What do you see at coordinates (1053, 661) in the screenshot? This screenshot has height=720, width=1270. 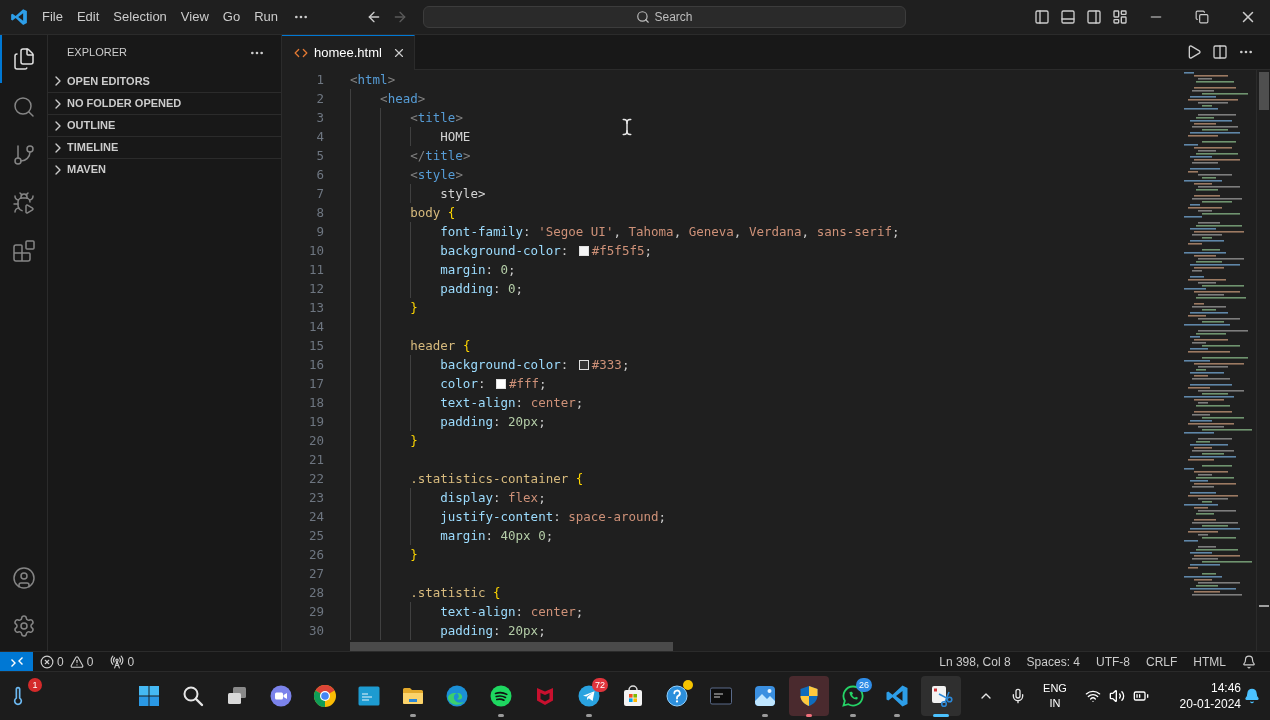 I see `status-item: Spaces: 4` at bounding box center [1053, 661].